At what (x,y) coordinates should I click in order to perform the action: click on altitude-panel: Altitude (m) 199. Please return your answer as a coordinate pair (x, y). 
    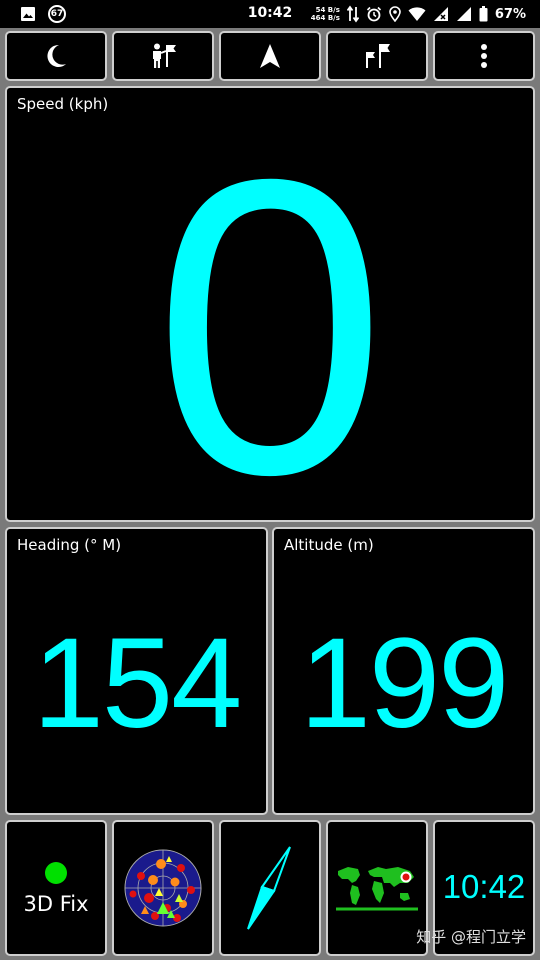
    Looking at the image, I should click on (403, 671).